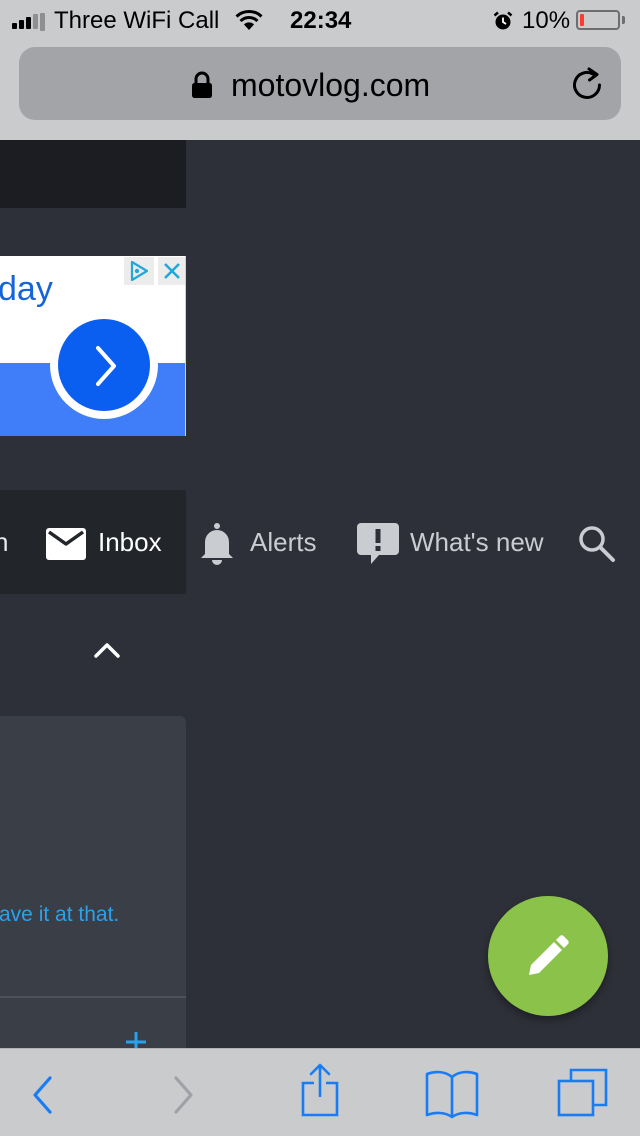 Image resolution: width=640 pixels, height=1136 pixels. I want to click on ad-text: day, so click(26, 289).